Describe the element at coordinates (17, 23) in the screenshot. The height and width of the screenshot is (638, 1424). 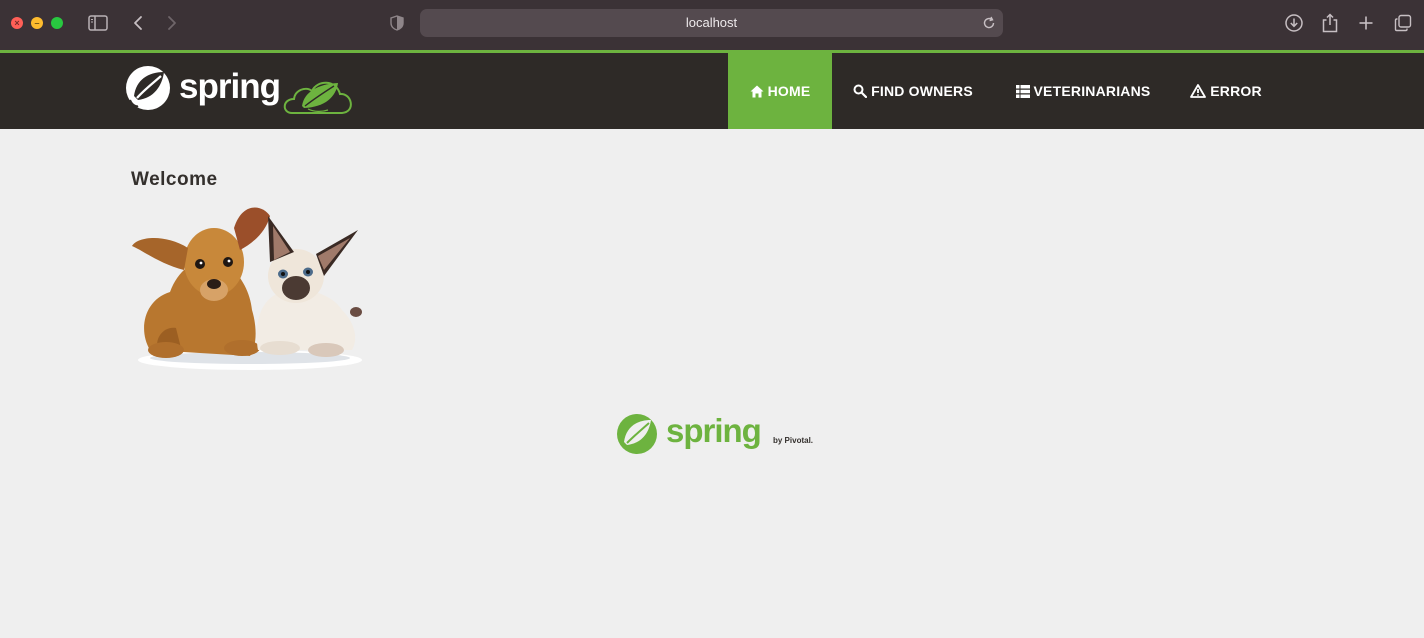
I see `close-window-button: ×` at that location.